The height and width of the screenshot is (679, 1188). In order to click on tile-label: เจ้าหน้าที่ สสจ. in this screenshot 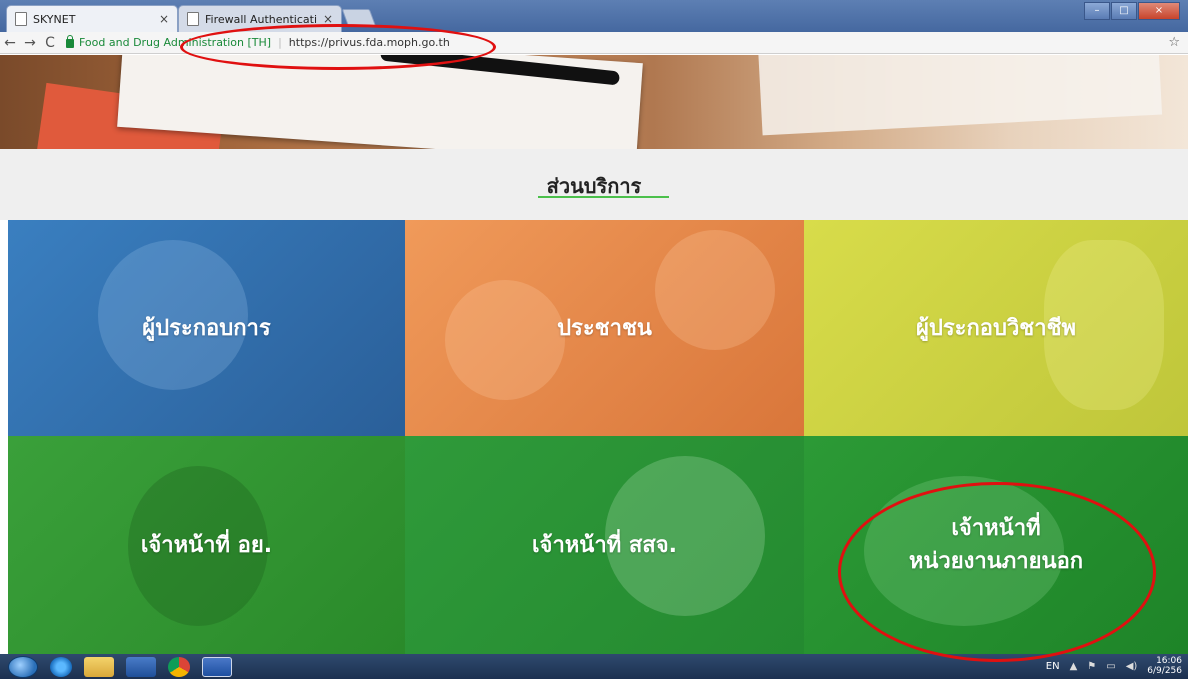, I will do `click(604, 545)`.